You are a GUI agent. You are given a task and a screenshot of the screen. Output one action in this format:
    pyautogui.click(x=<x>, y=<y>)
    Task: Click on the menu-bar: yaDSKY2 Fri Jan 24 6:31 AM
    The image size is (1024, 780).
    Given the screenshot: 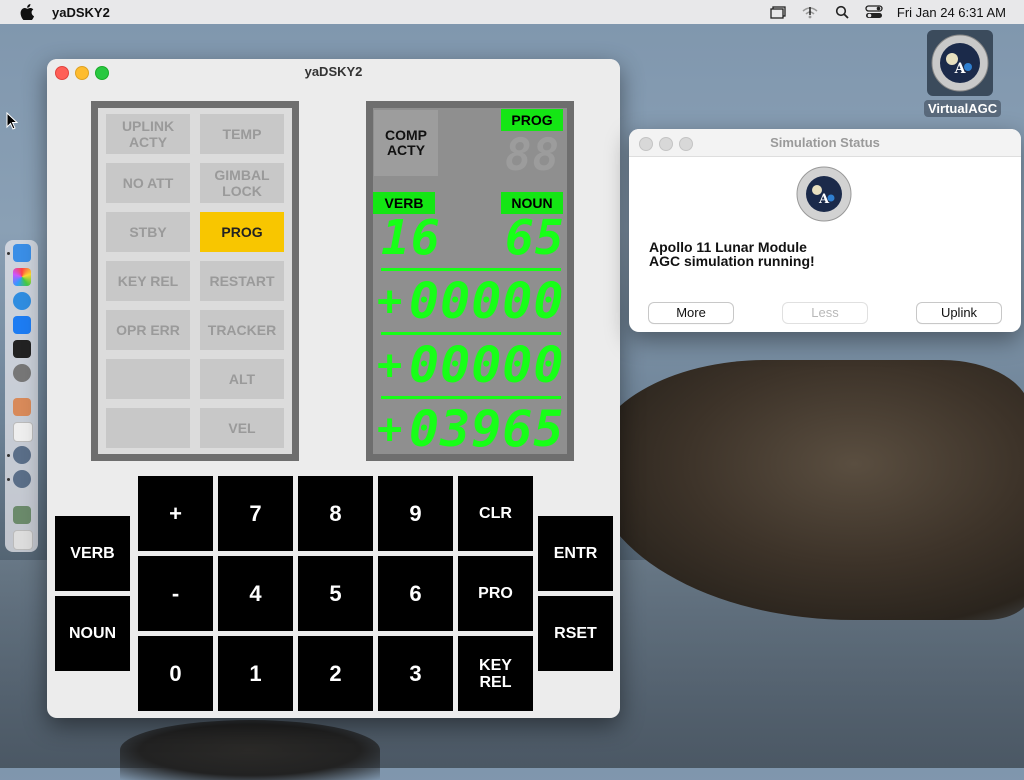 What is the action you would take?
    pyautogui.click(x=512, y=12)
    